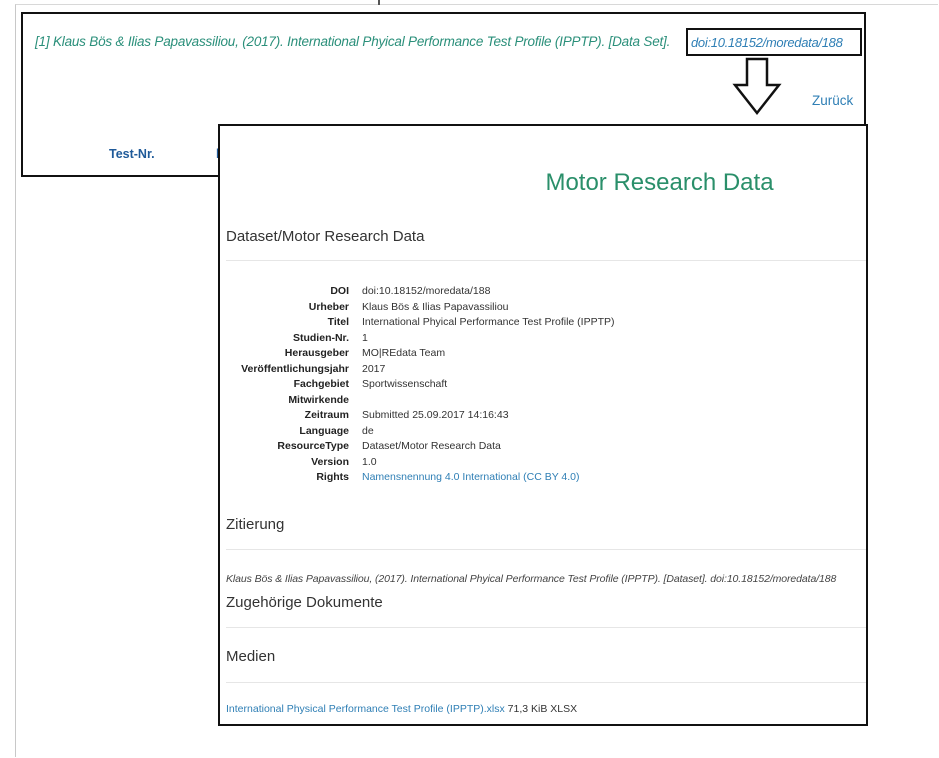 The image size is (939, 758). Describe the element at coordinates (368, 430) in the screenshot. I see `metadata-value: de` at that location.